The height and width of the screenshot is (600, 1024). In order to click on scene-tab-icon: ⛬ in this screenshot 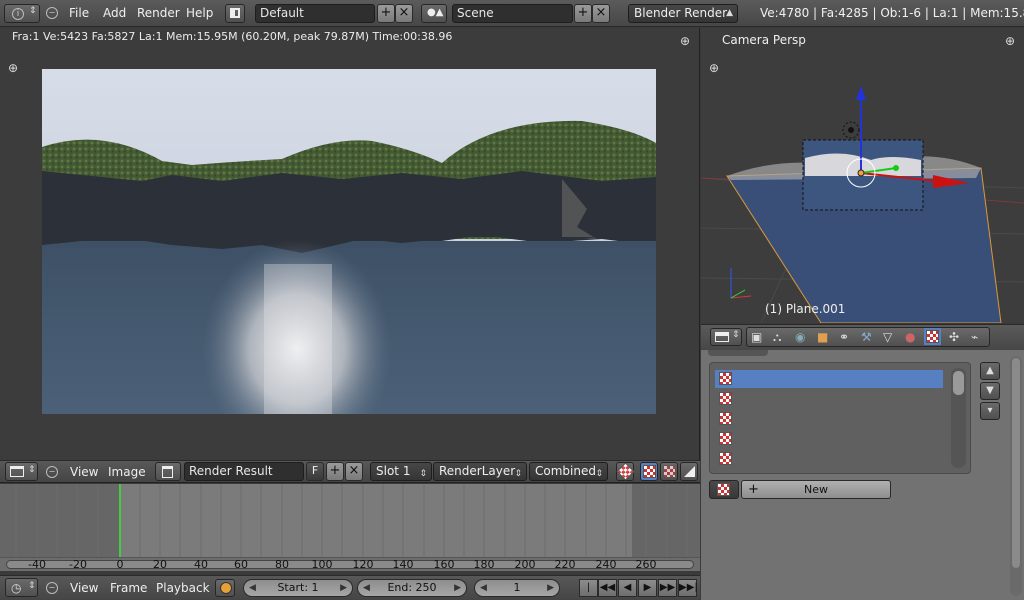, I will do `click(777, 337)`.